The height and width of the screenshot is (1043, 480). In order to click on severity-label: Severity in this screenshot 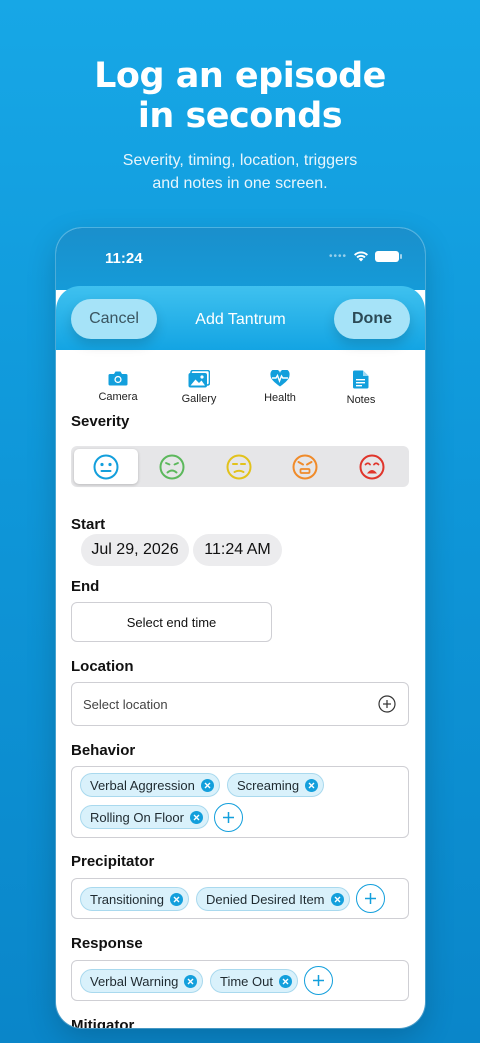, I will do `click(100, 421)`.